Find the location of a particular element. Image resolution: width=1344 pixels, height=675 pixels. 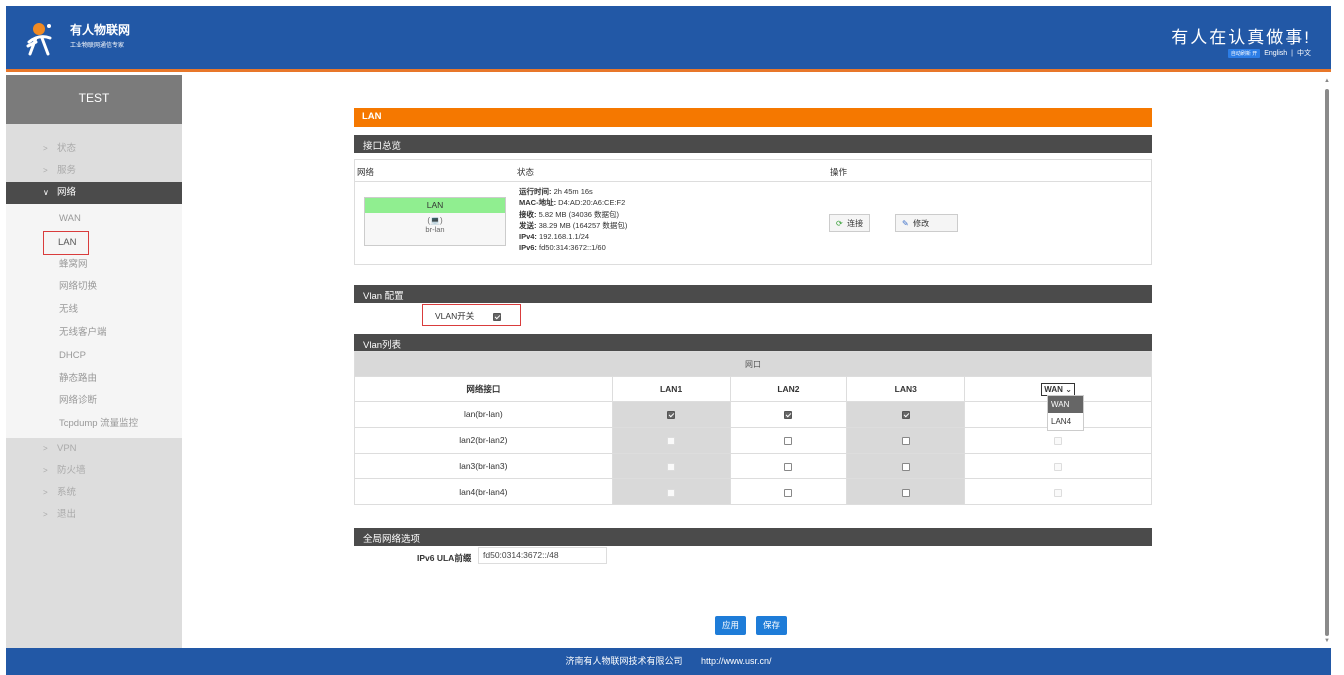

vlan-switch-checkbox is located at coordinates (496, 316).